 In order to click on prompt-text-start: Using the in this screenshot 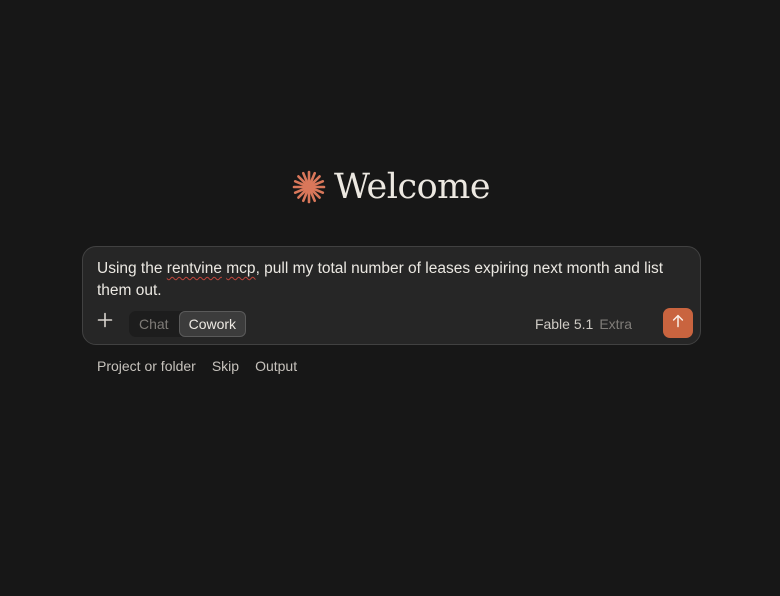, I will do `click(132, 268)`.